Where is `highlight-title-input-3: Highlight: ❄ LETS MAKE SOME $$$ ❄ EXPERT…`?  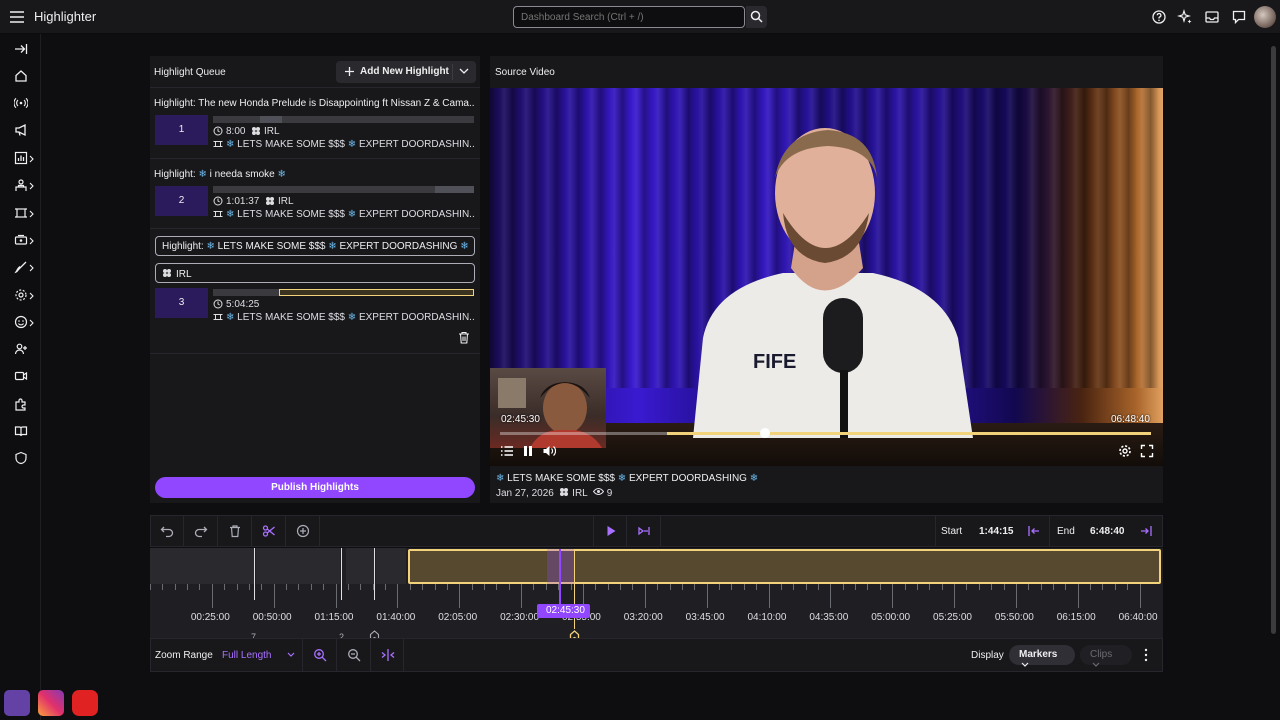
highlight-title-input-3: Highlight: ❄ LETS MAKE SOME $$$ ❄ EXPERT… is located at coordinates (315, 246).